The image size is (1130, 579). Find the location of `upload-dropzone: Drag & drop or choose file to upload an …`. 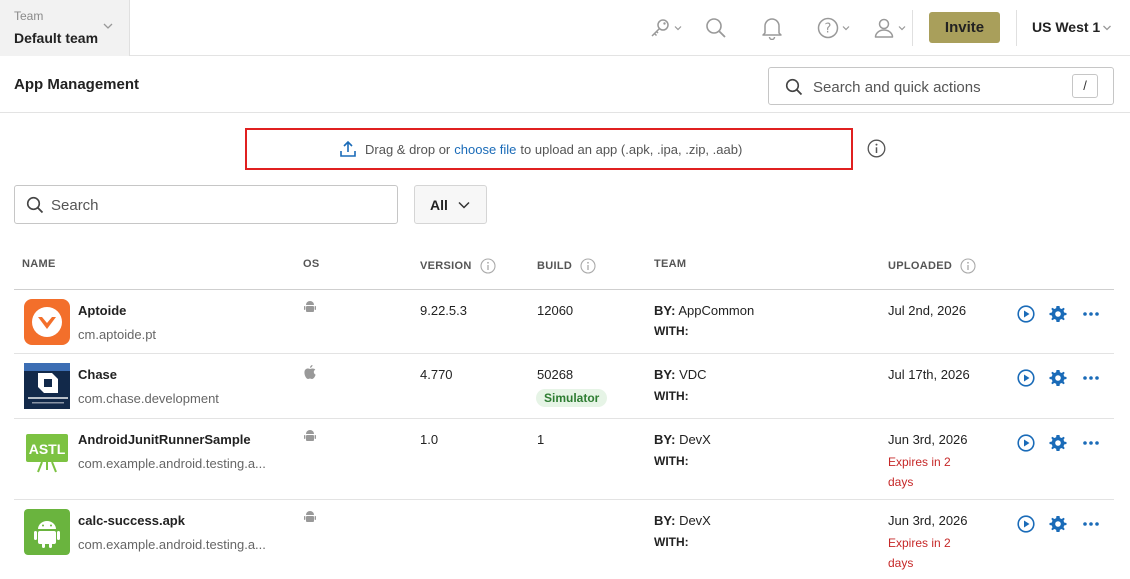

upload-dropzone: Drag & drop or choose file to upload an … is located at coordinates (549, 149).